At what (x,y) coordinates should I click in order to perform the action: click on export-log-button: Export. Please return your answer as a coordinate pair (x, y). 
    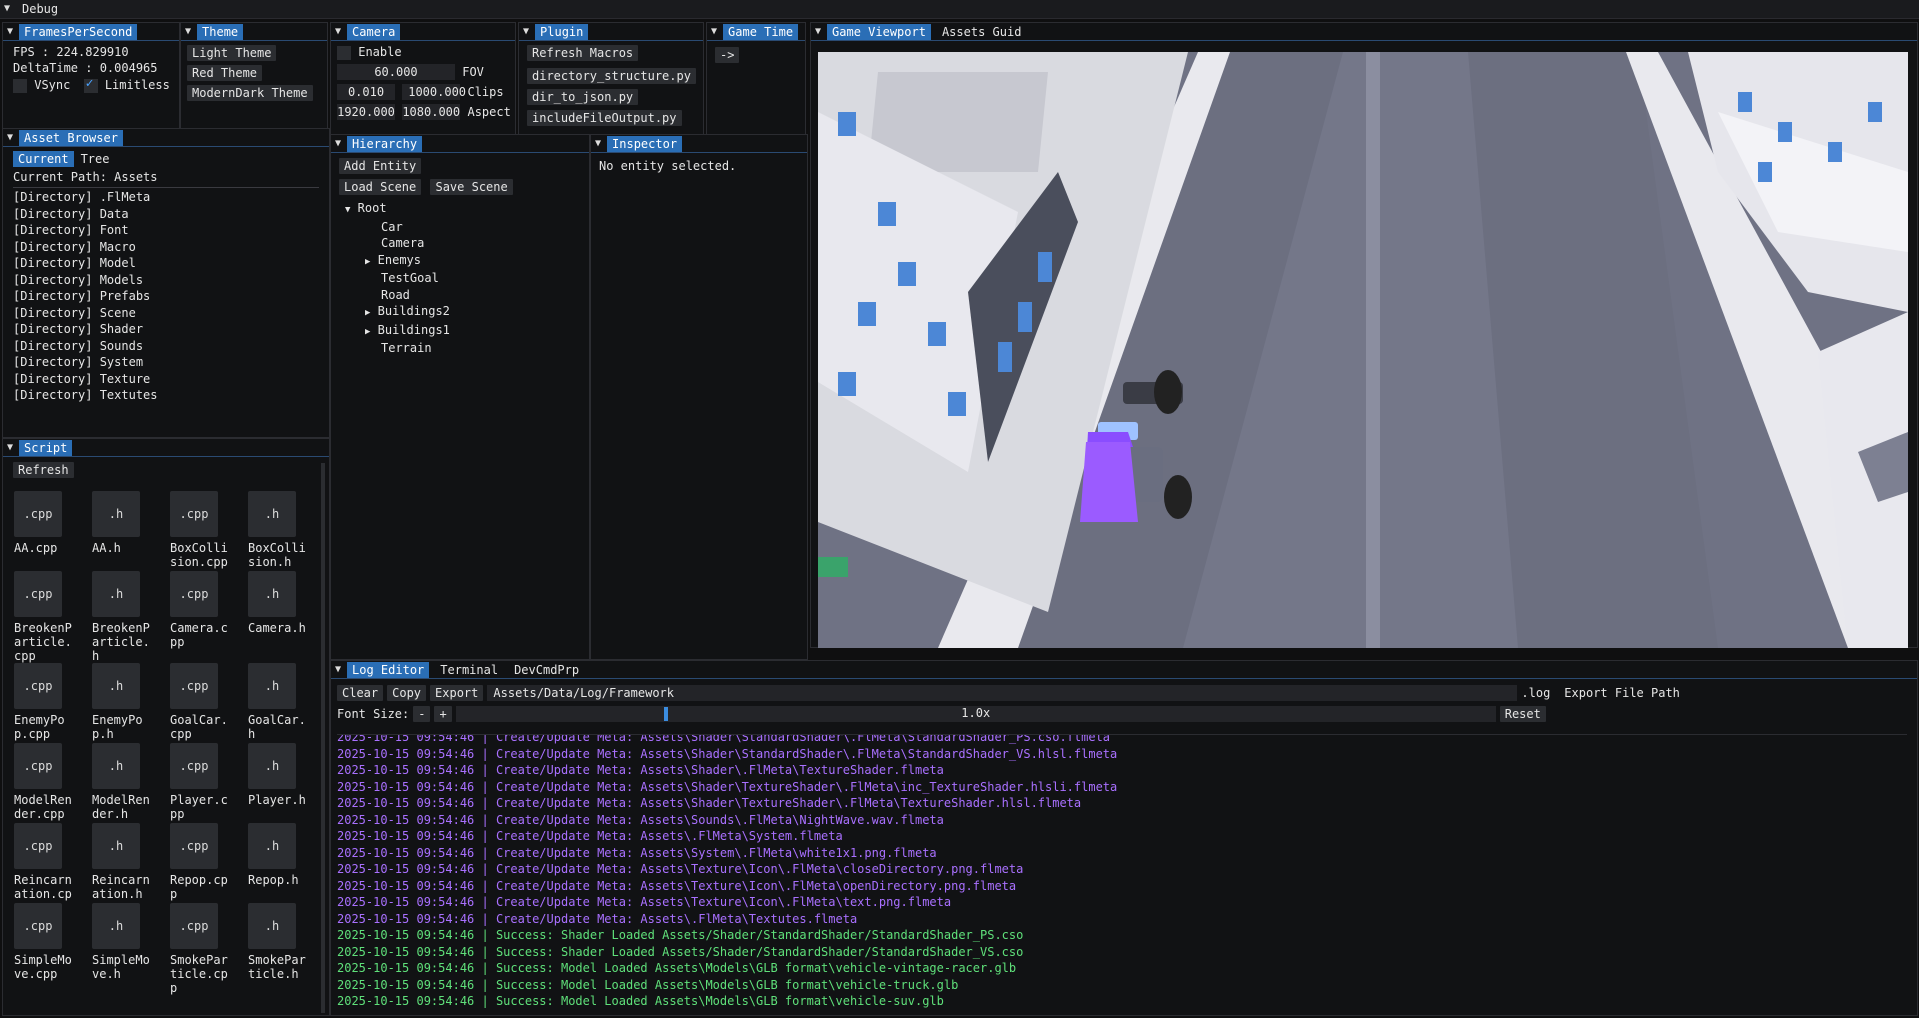
    Looking at the image, I should click on (457, 693).